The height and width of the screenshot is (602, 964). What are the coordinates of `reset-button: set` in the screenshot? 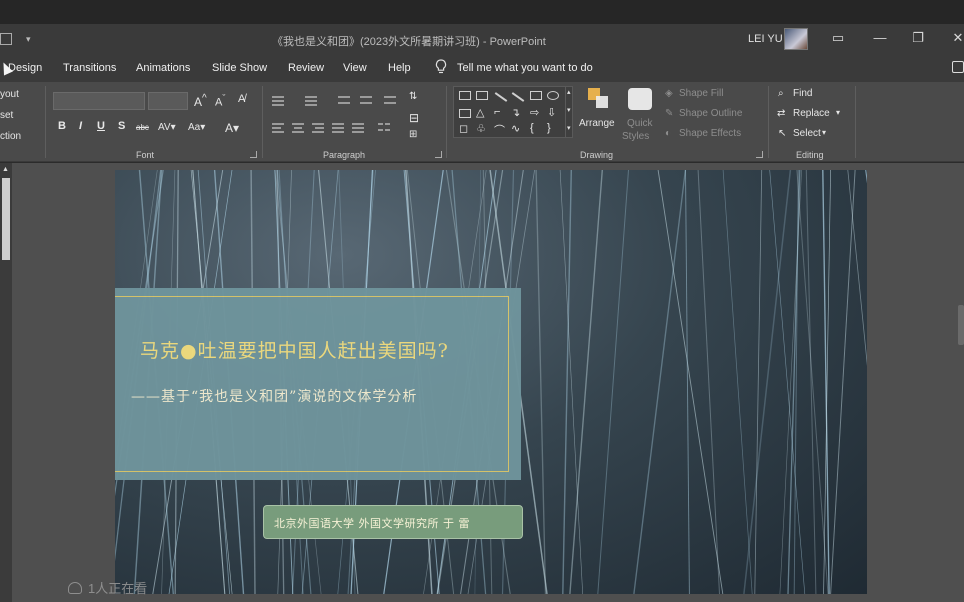 It's located at (6, 115).